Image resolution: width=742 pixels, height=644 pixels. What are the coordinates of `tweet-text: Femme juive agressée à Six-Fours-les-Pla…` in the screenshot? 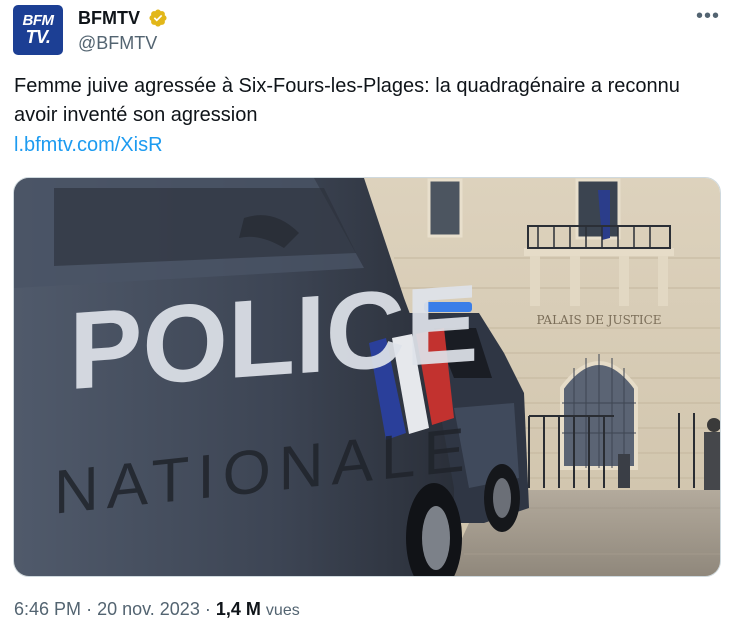 It's located at (347, 100).